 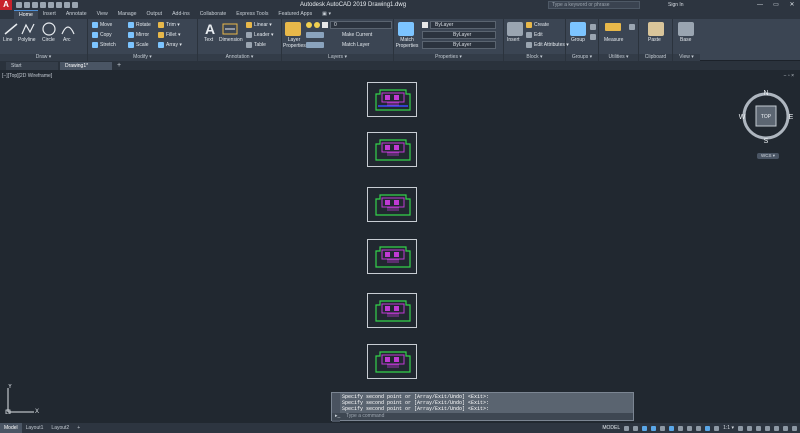 I want to click on linear-button: Linear ▾, so click(x=263, y=25).